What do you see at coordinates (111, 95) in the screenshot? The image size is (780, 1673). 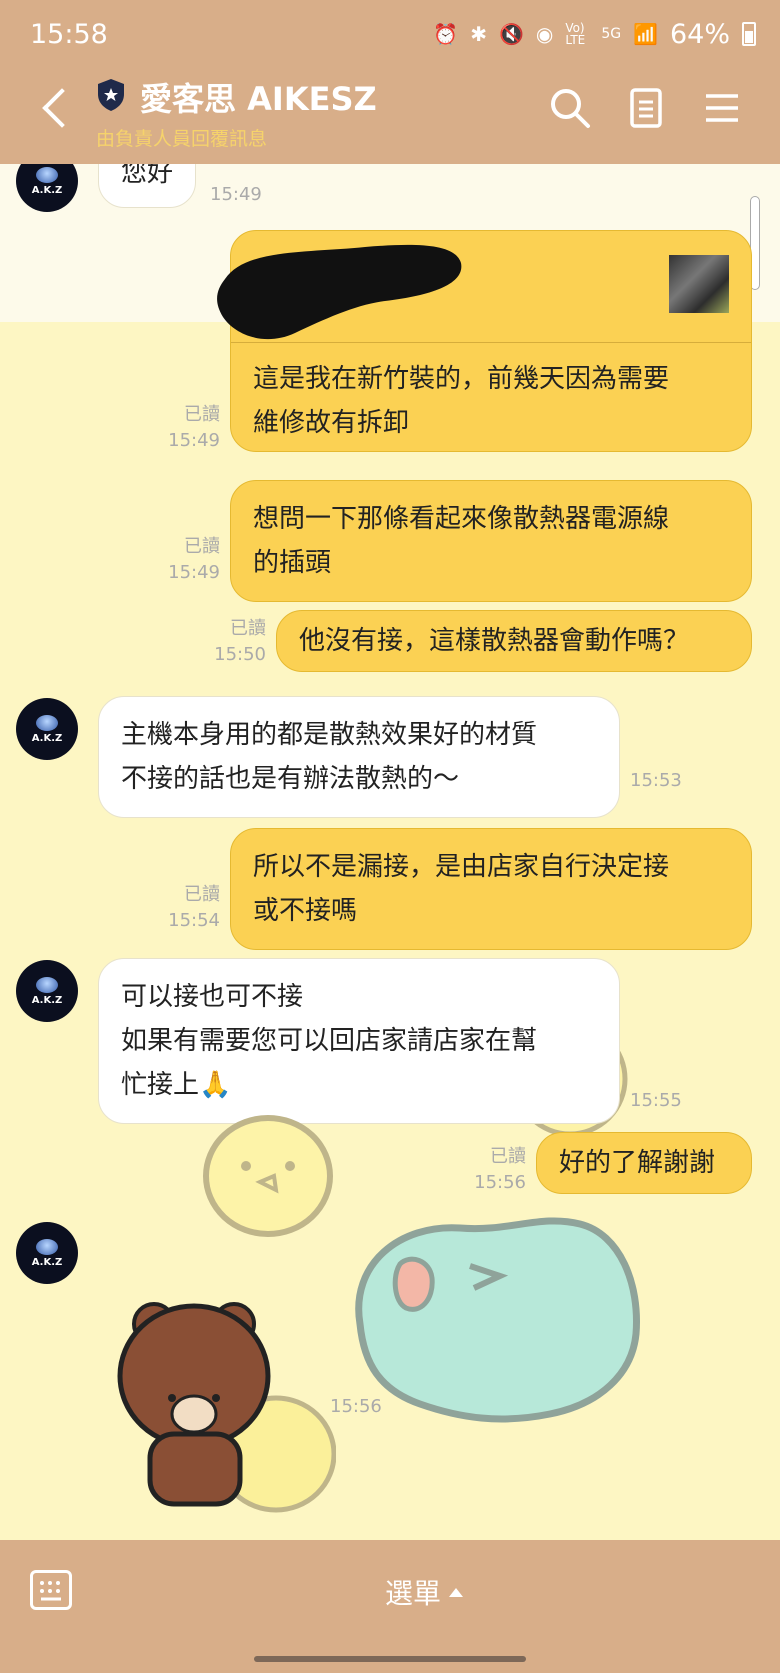 I see `shield-icon` at bounding box center [111, 95].